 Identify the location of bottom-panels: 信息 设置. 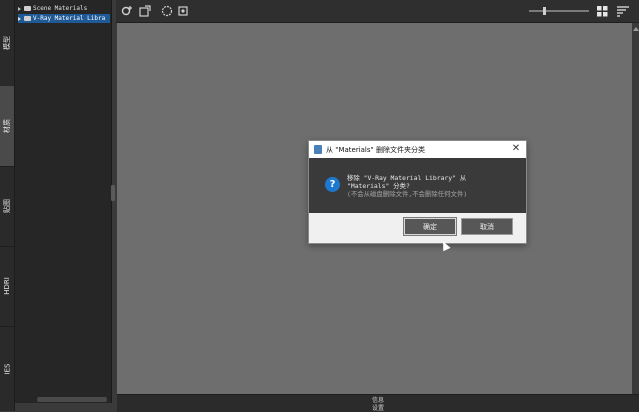
(378, 403).